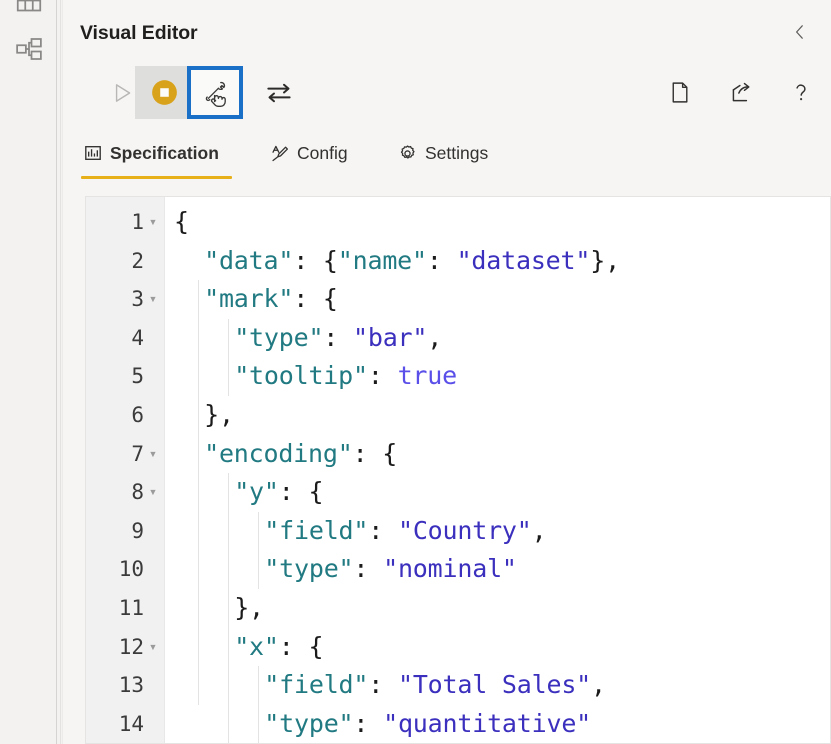 This screenshot has width=831, height=744. What do you see at coordinates (137, 376) in the screenshot?
I see `line-number: 5` at bounding box center [137, 376].